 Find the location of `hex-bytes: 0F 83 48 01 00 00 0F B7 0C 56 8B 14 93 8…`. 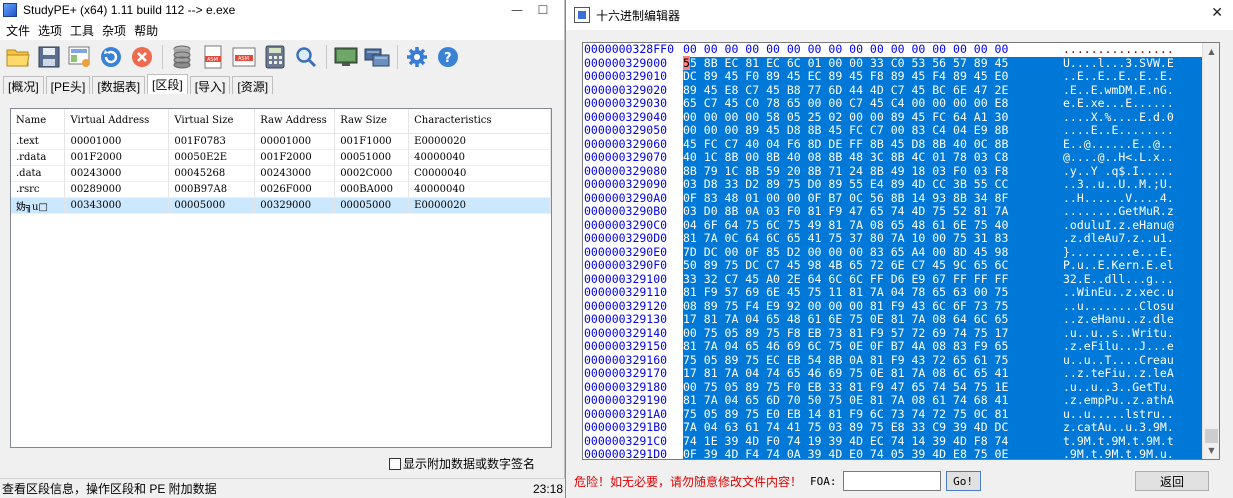

hex-bytes: 0F 83 48 01 00 00 0F B7 0C 56 8B 14 93 8… is located at coordinates (873, 198).